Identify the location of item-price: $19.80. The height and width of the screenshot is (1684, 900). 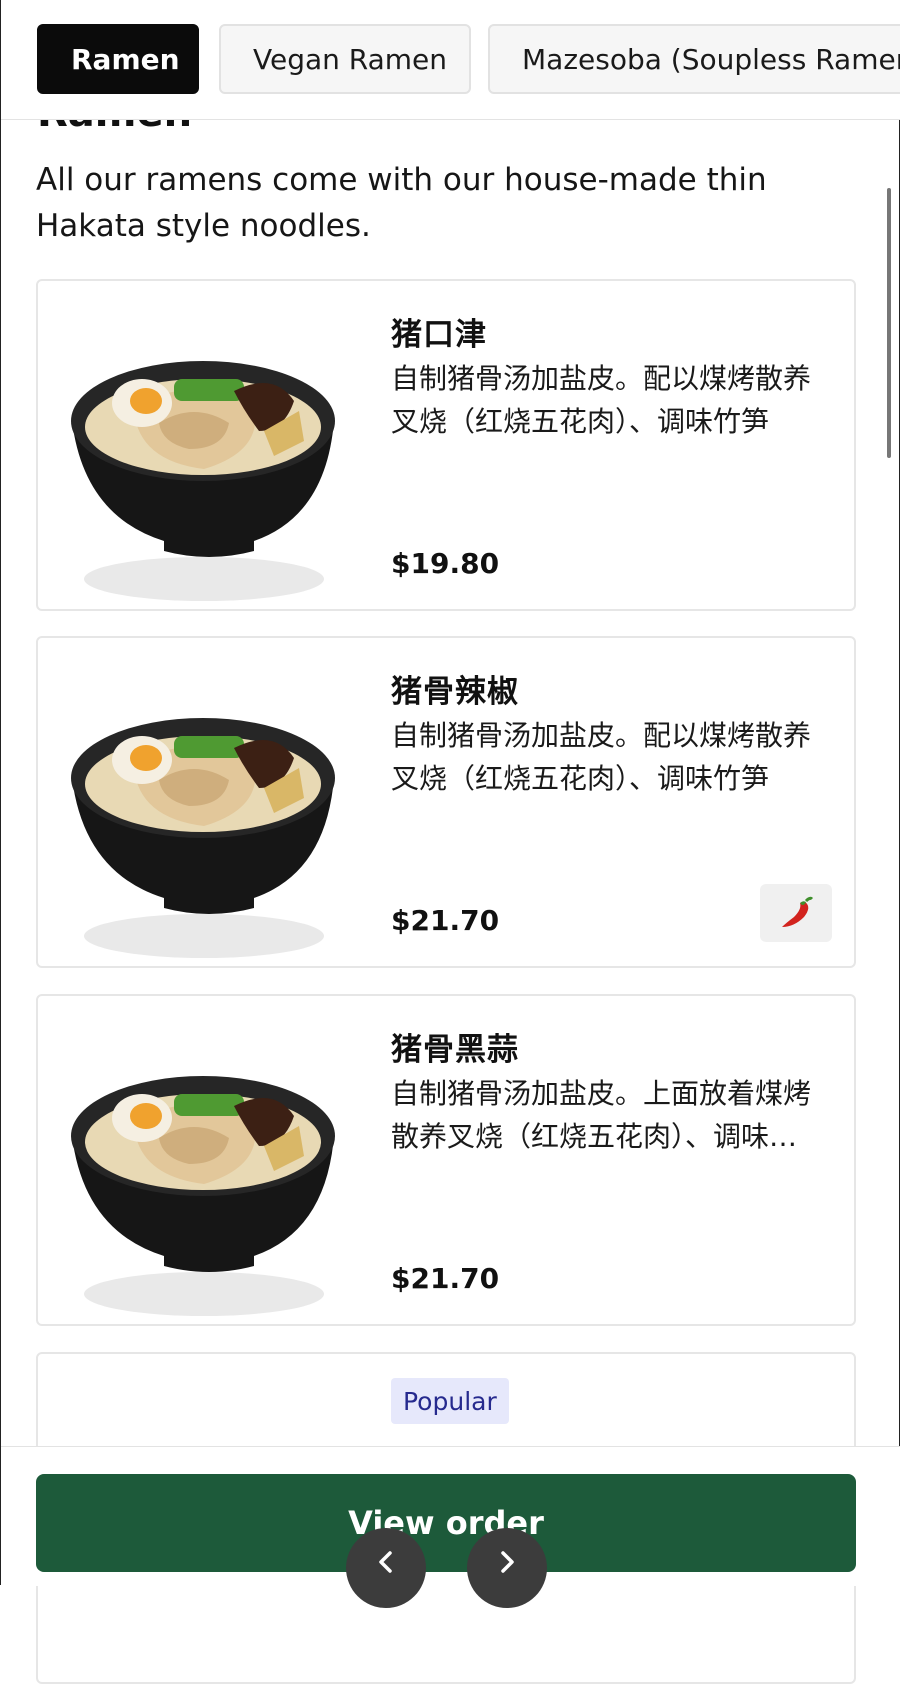
(445, 563).